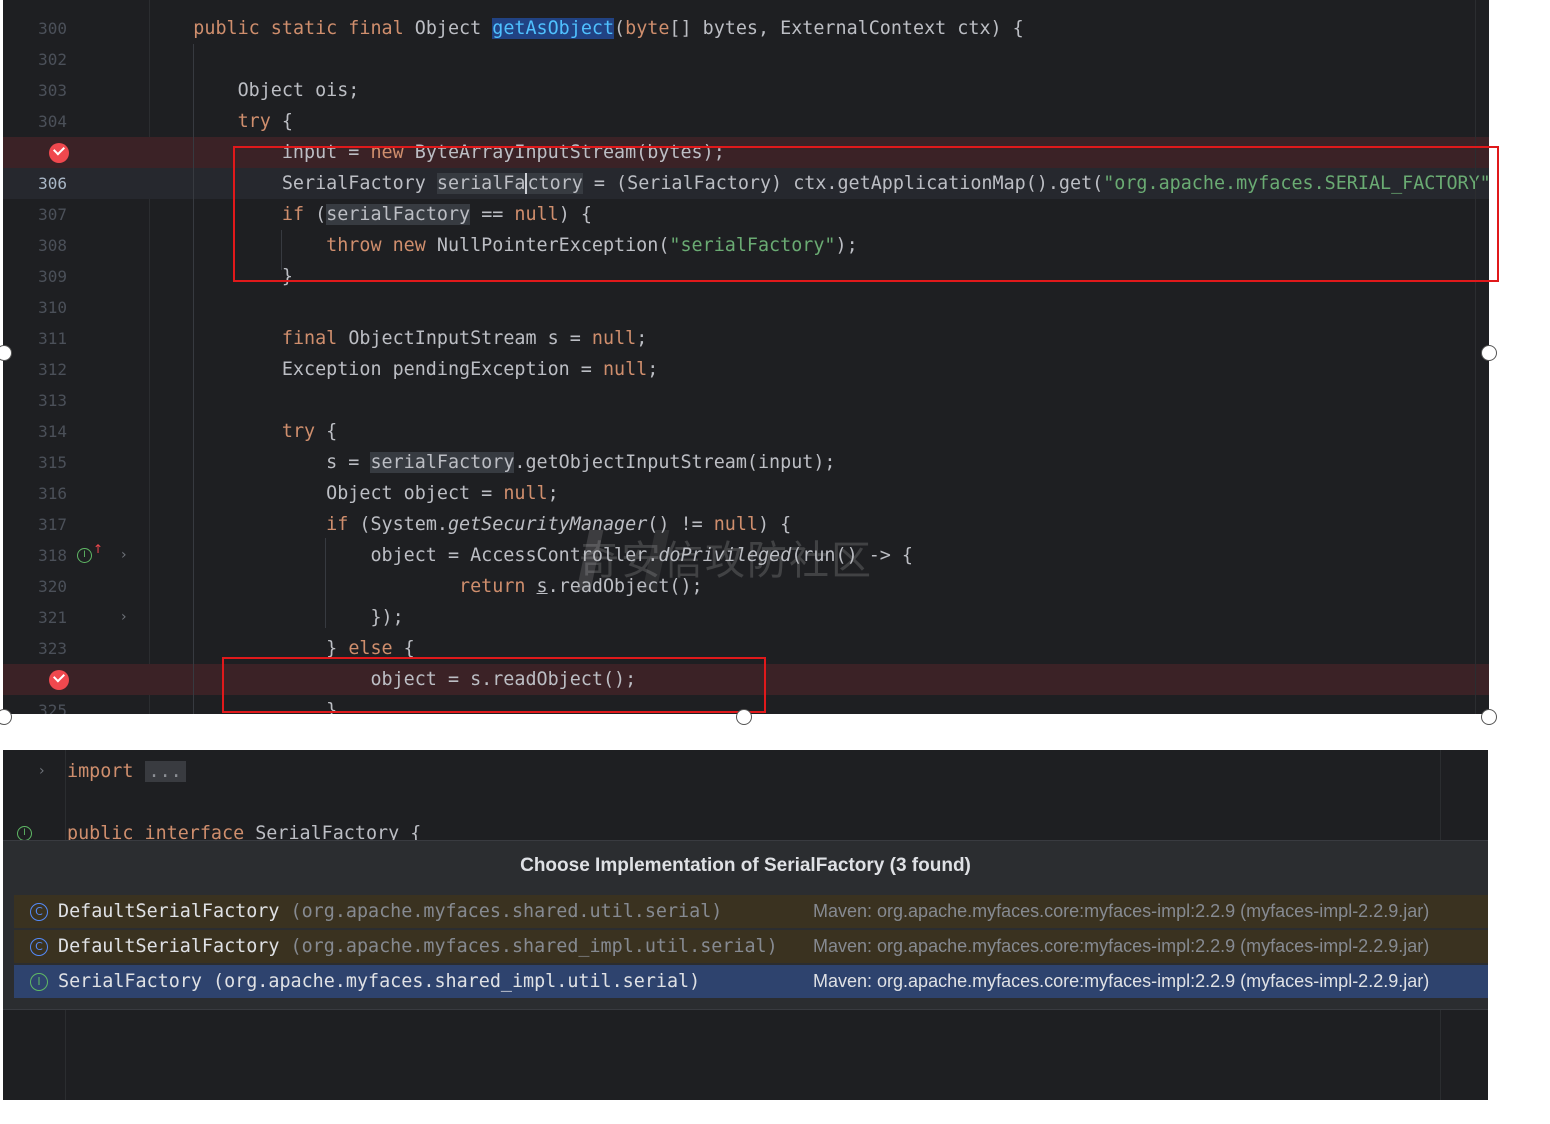 The image size is (1550, 1124). What do you see at coordinates (403, 648) in the screenshot?
I see `code-token: {` at bounding box center [403, 648].